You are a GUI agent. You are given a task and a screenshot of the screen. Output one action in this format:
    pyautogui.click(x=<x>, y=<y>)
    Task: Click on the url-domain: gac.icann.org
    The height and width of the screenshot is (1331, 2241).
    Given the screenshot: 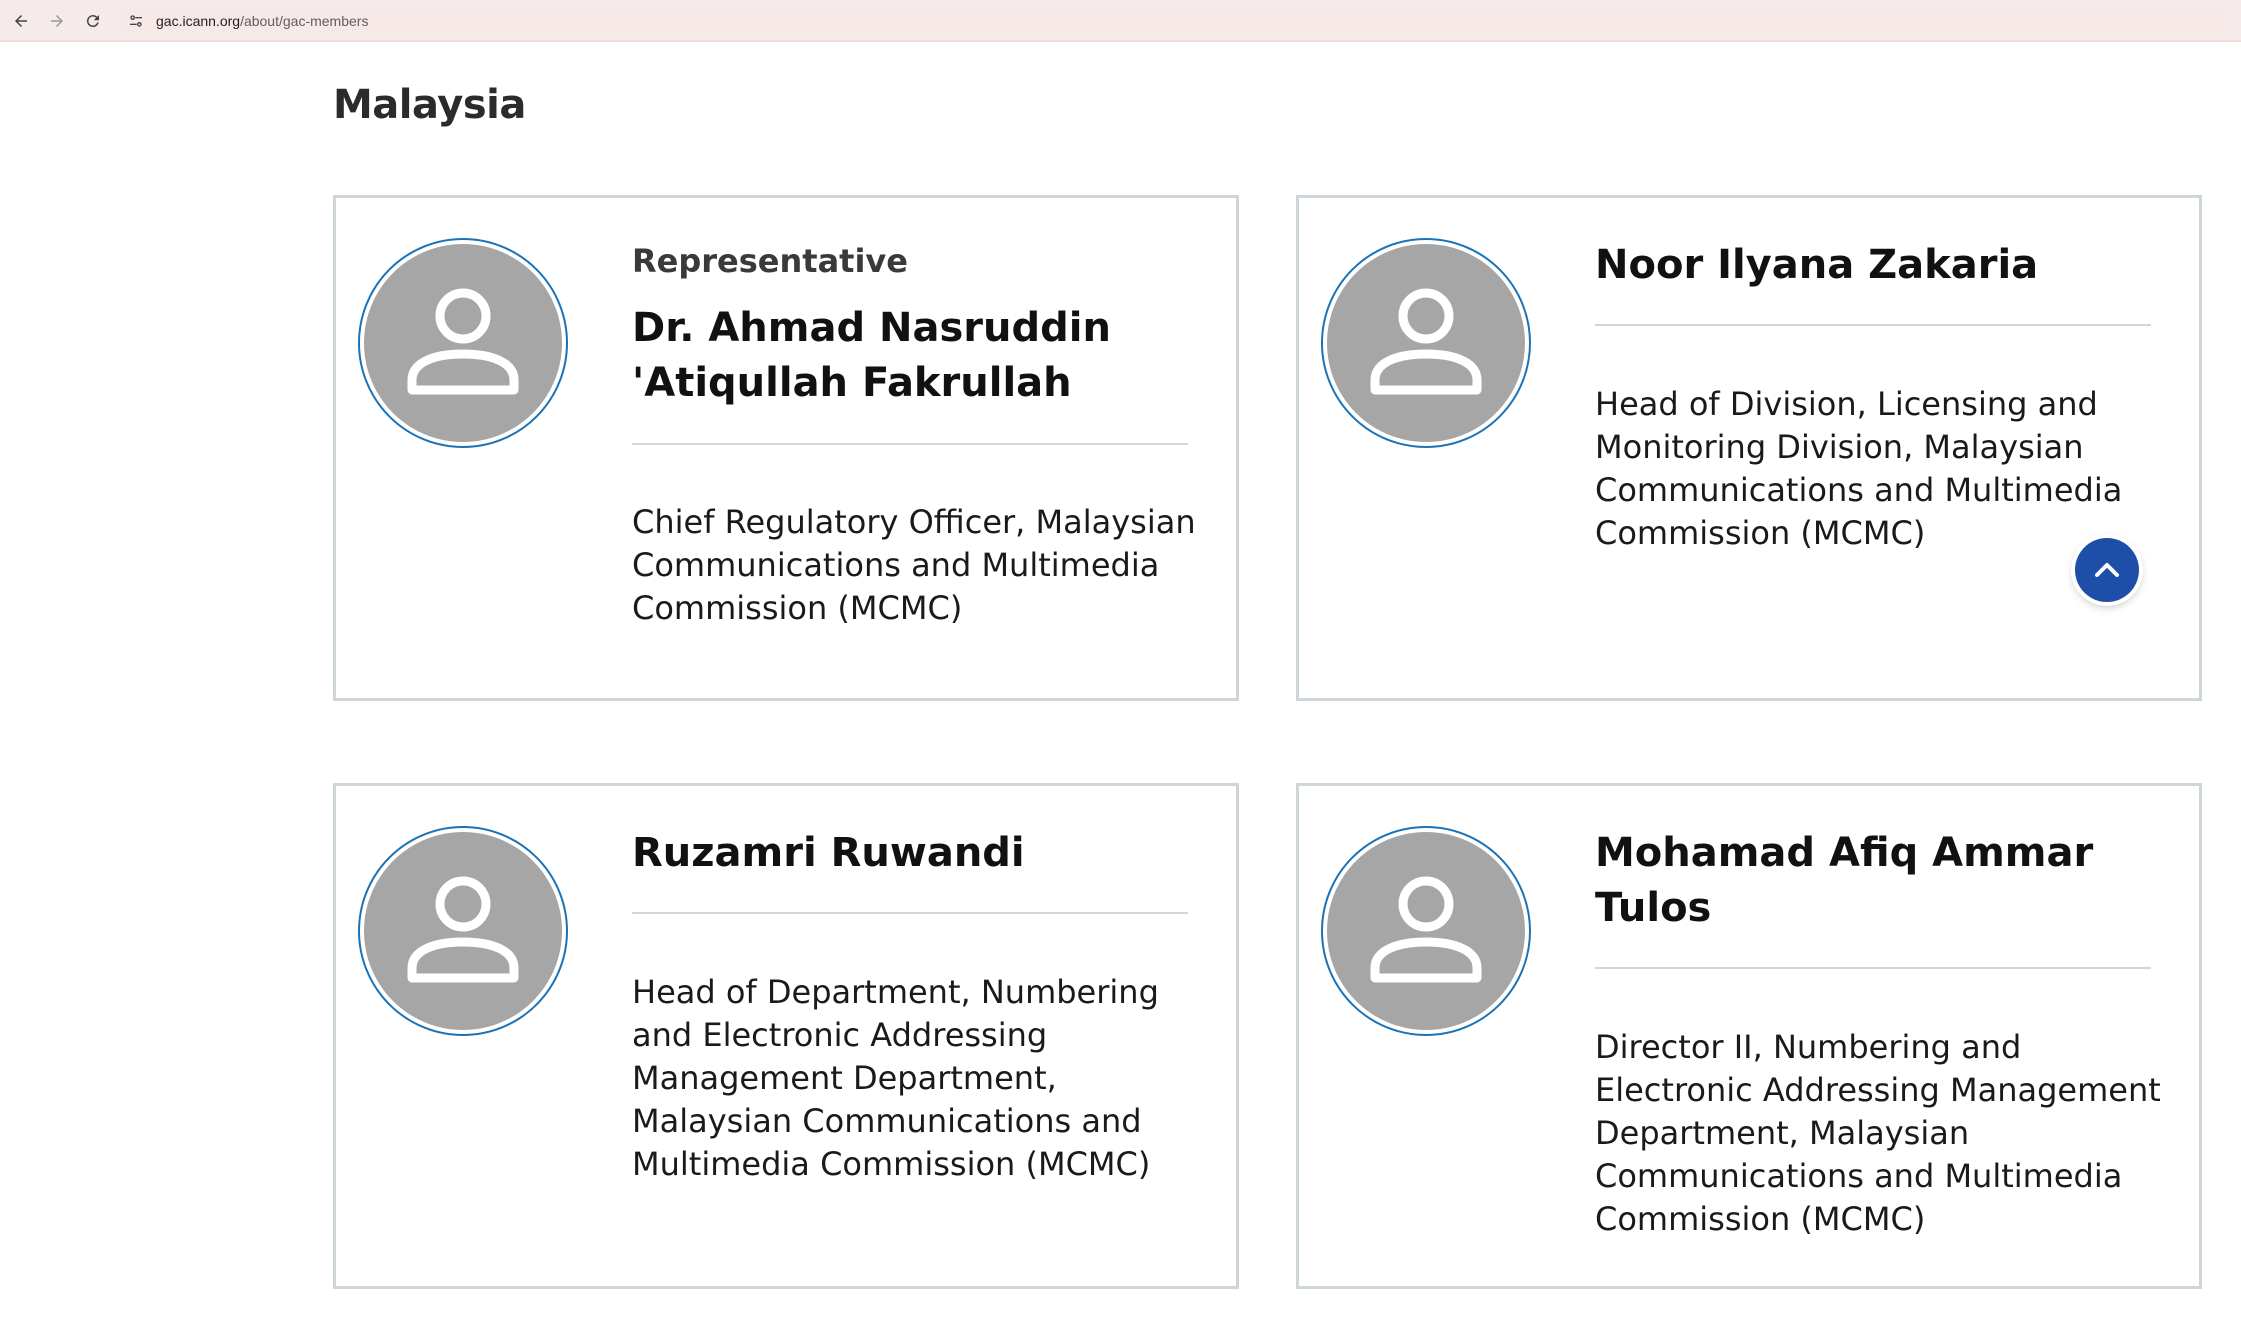 What is the action you would take?
    pyautogui.click(x=198, y=21)
    